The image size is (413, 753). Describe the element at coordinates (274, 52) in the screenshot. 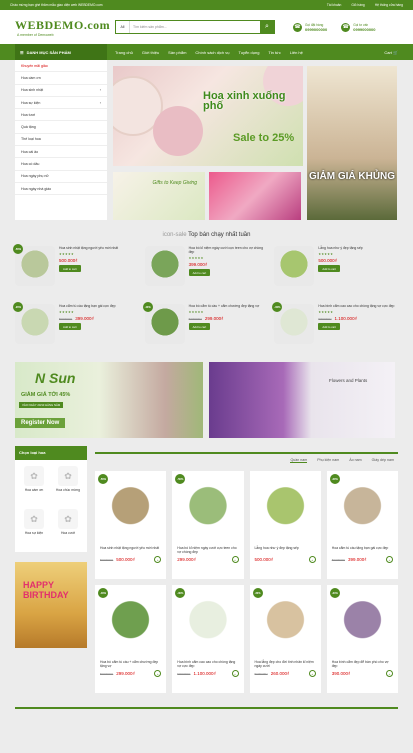

I see `nav-news: Tin tức` at that location.